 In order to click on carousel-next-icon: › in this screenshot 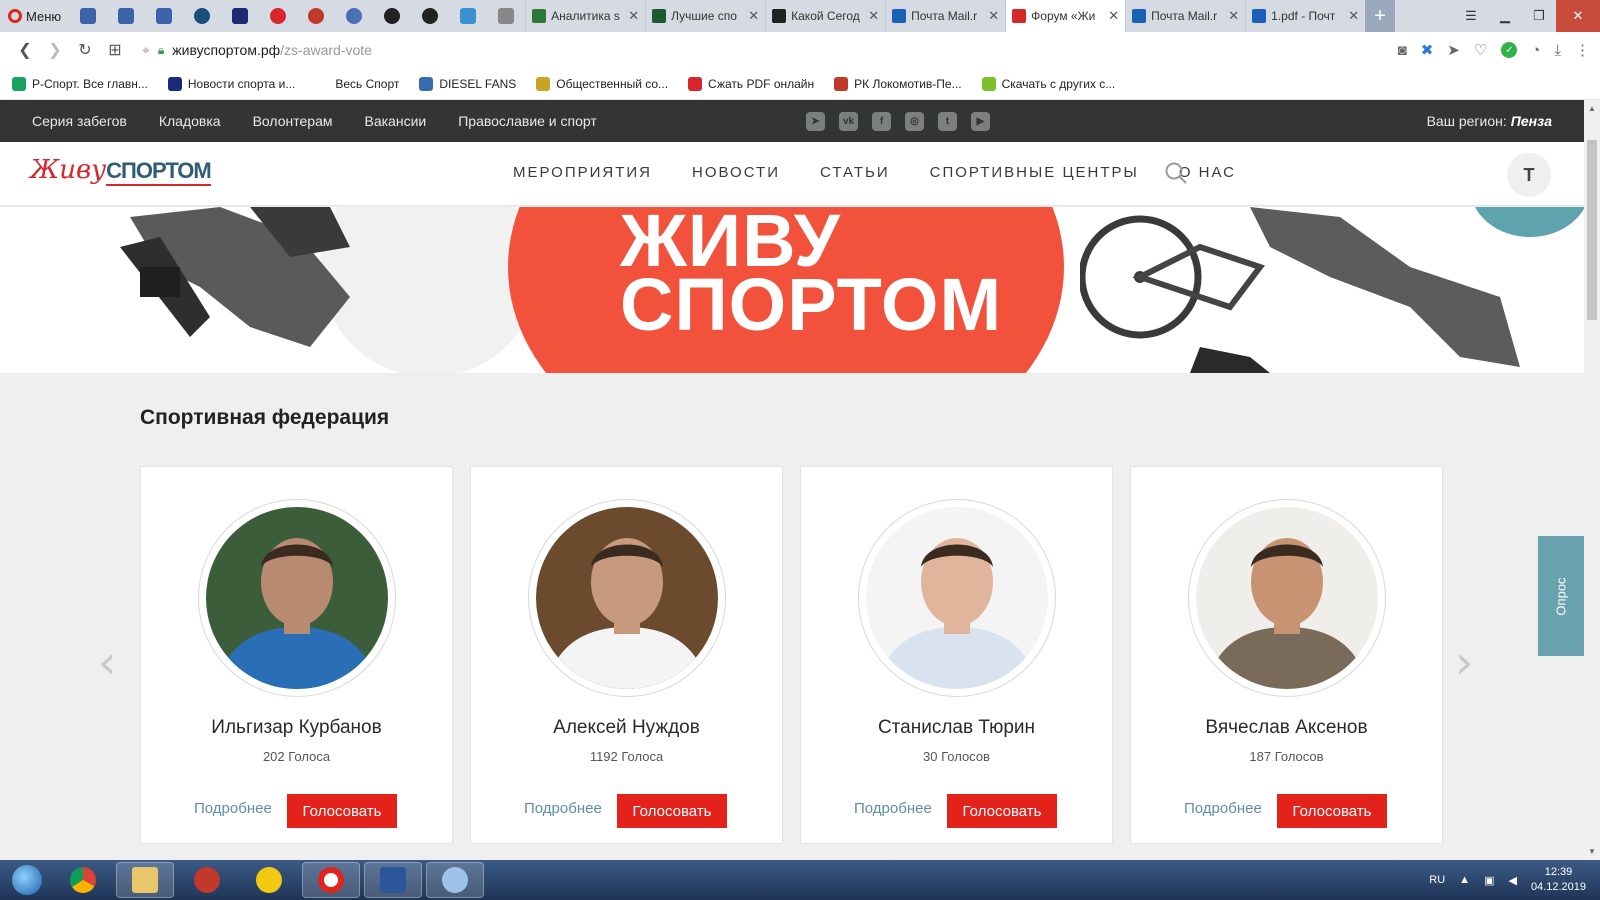, I will do `click(1464, 662)`.